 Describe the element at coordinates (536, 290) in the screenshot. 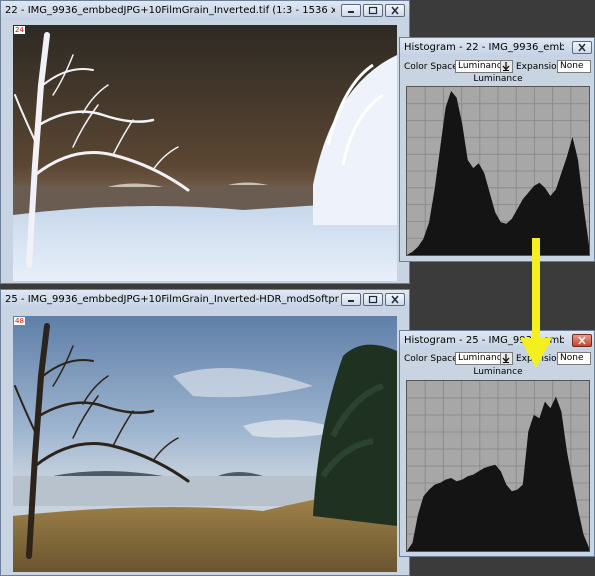

I see `arrow-shaft` at that location.